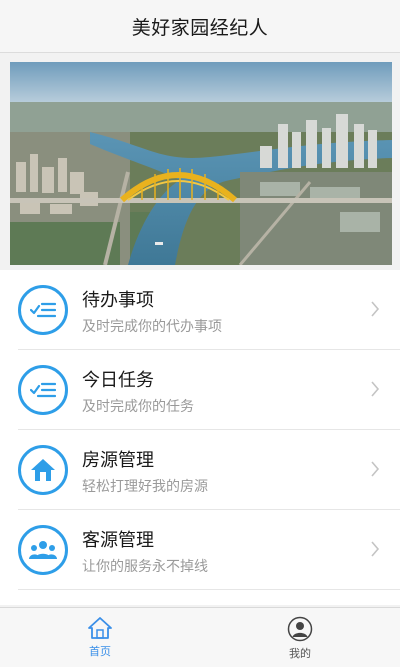 The height and width of the screenshot is (667, 400). What do you see at coordinates (118, 540) in the screenshot?
I see `menu-item-title: 客源管理` at bounding box center [118, 540].